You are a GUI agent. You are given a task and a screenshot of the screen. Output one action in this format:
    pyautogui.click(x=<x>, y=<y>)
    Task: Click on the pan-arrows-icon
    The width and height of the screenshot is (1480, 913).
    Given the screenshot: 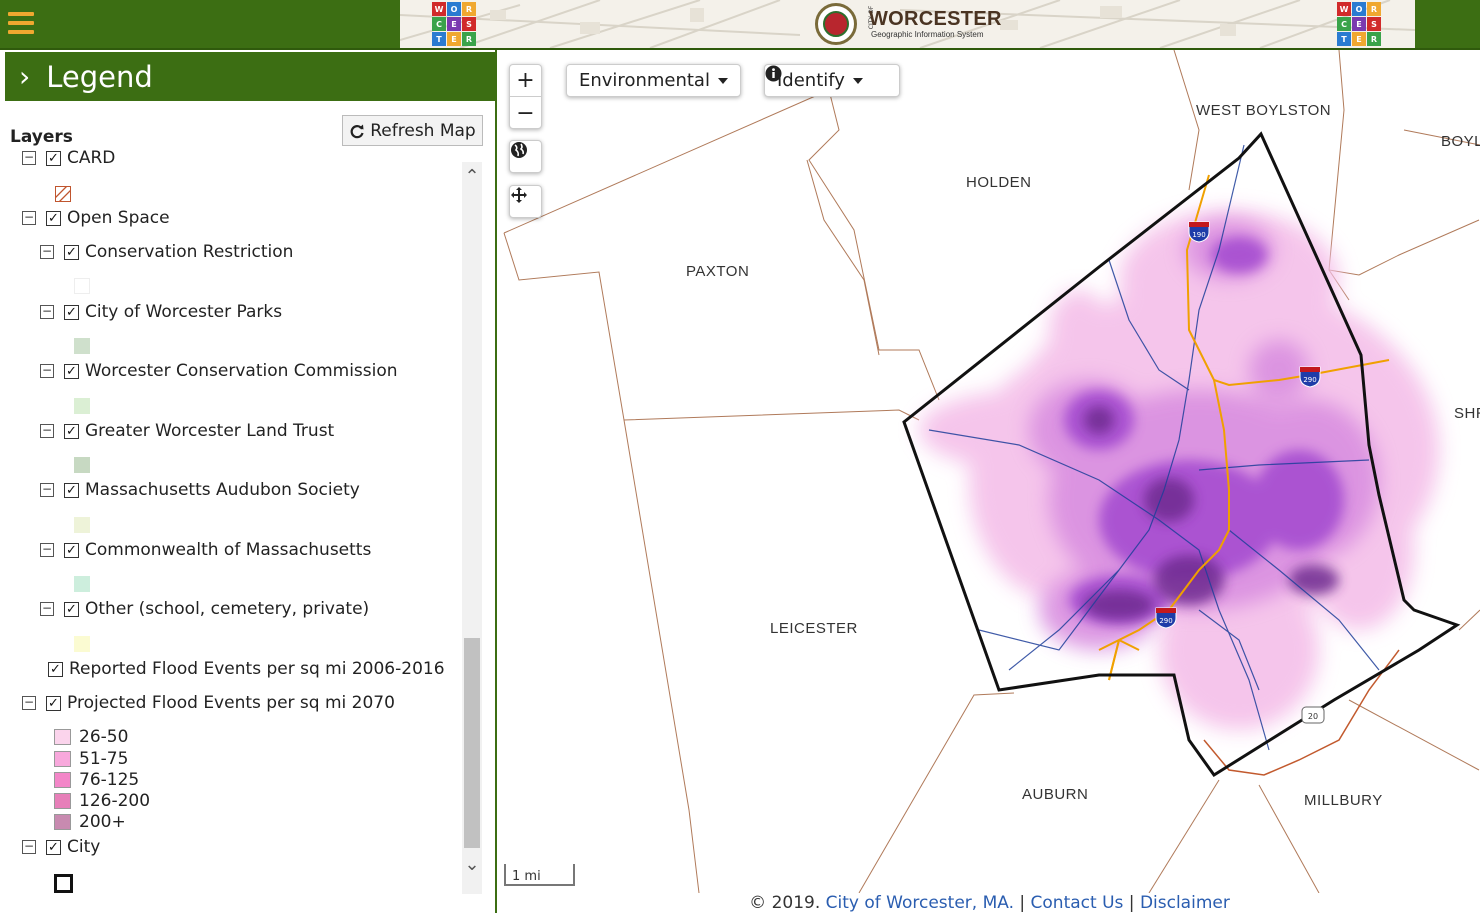 What is the action you would take?
    pyautogui.click(x=519, y=195)
    